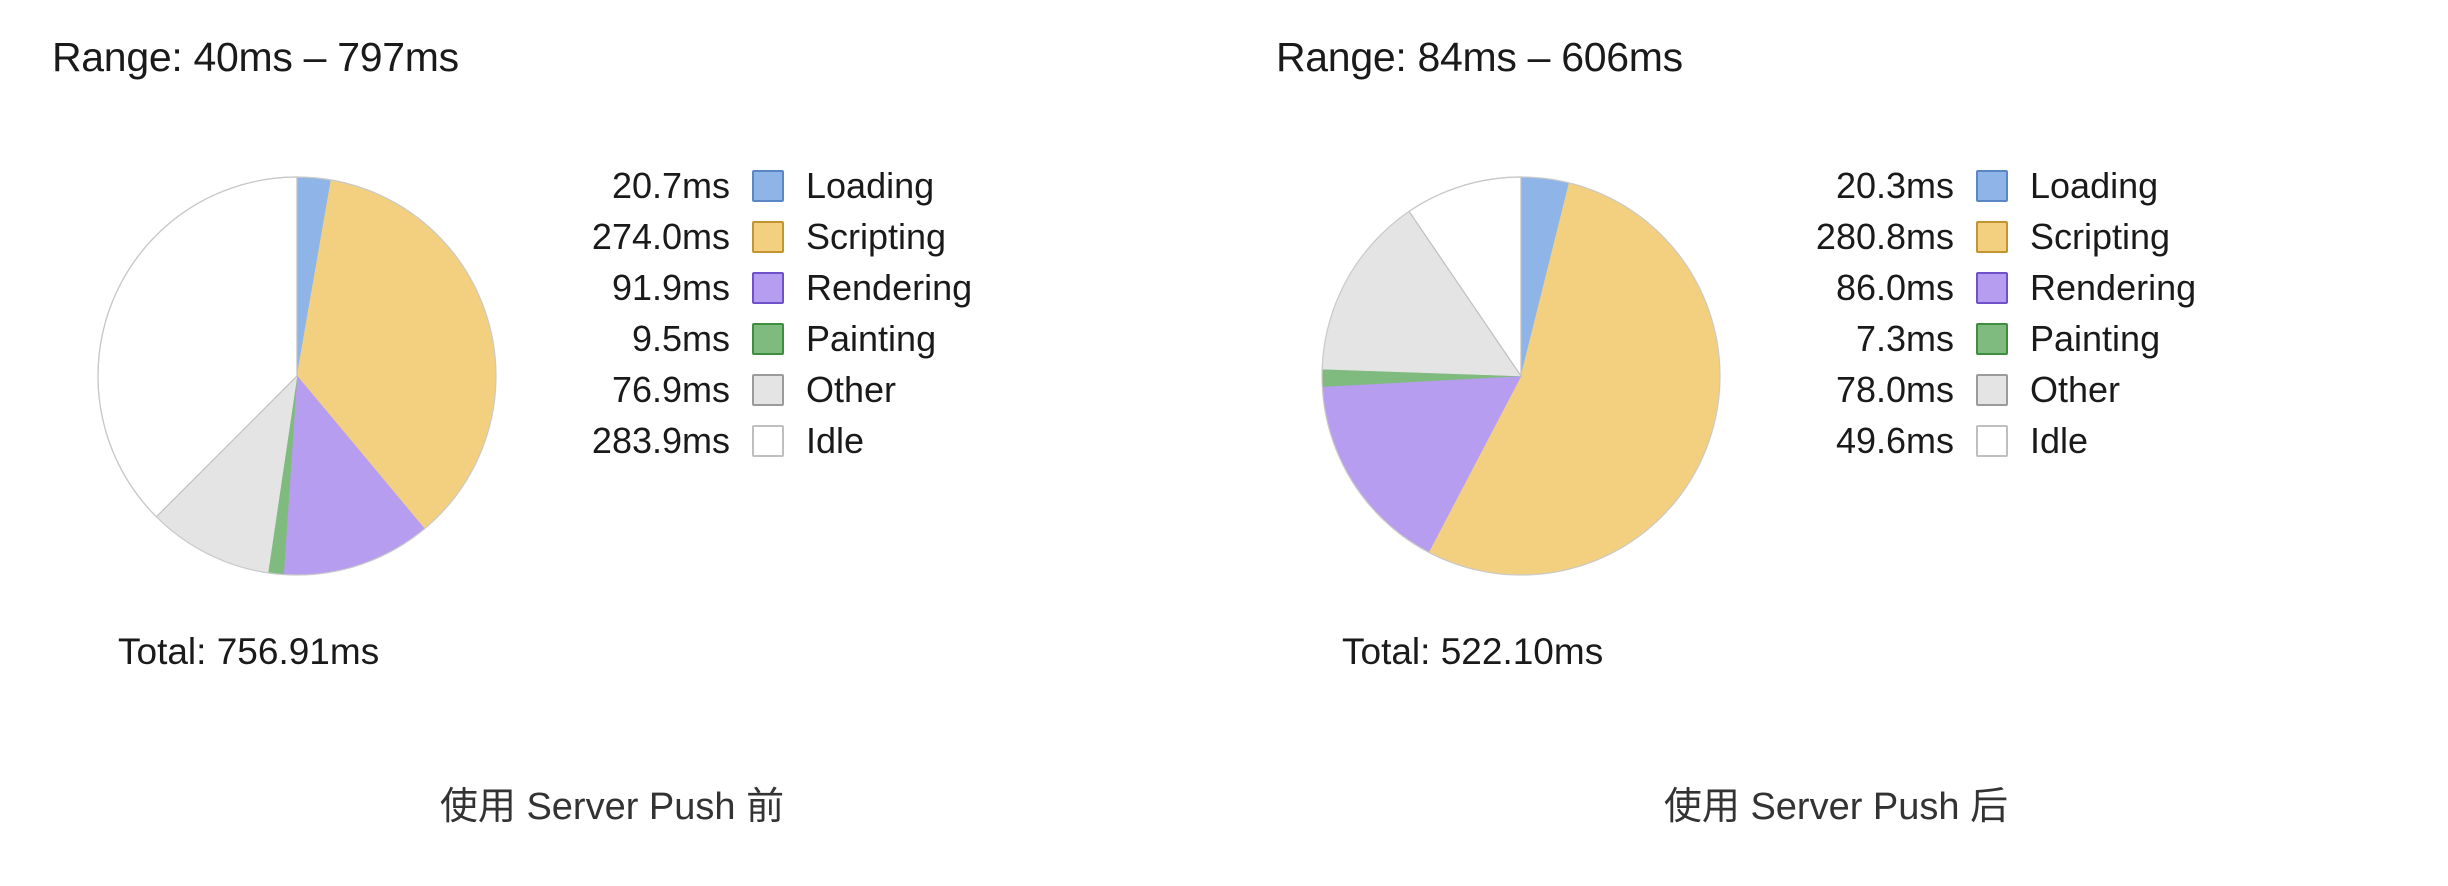  Describe the element at coordinates (1894, 440) in the screenshot. I see `legend-value: 49.6ms` at that location.